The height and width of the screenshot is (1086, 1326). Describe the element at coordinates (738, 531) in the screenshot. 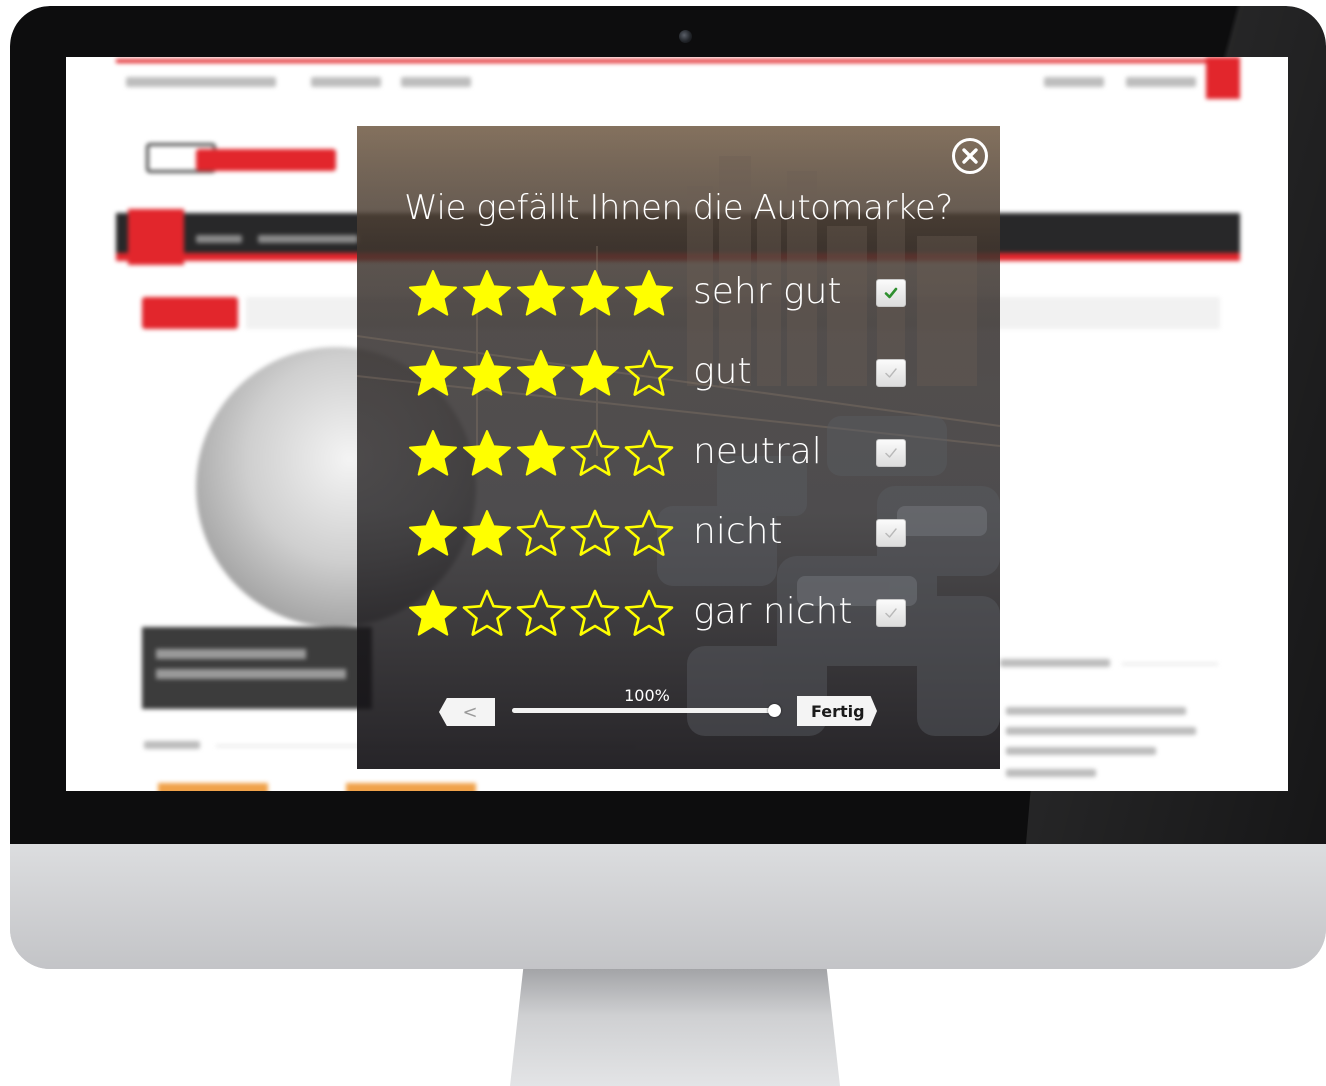

I see `rating-label: nicht` at that location.